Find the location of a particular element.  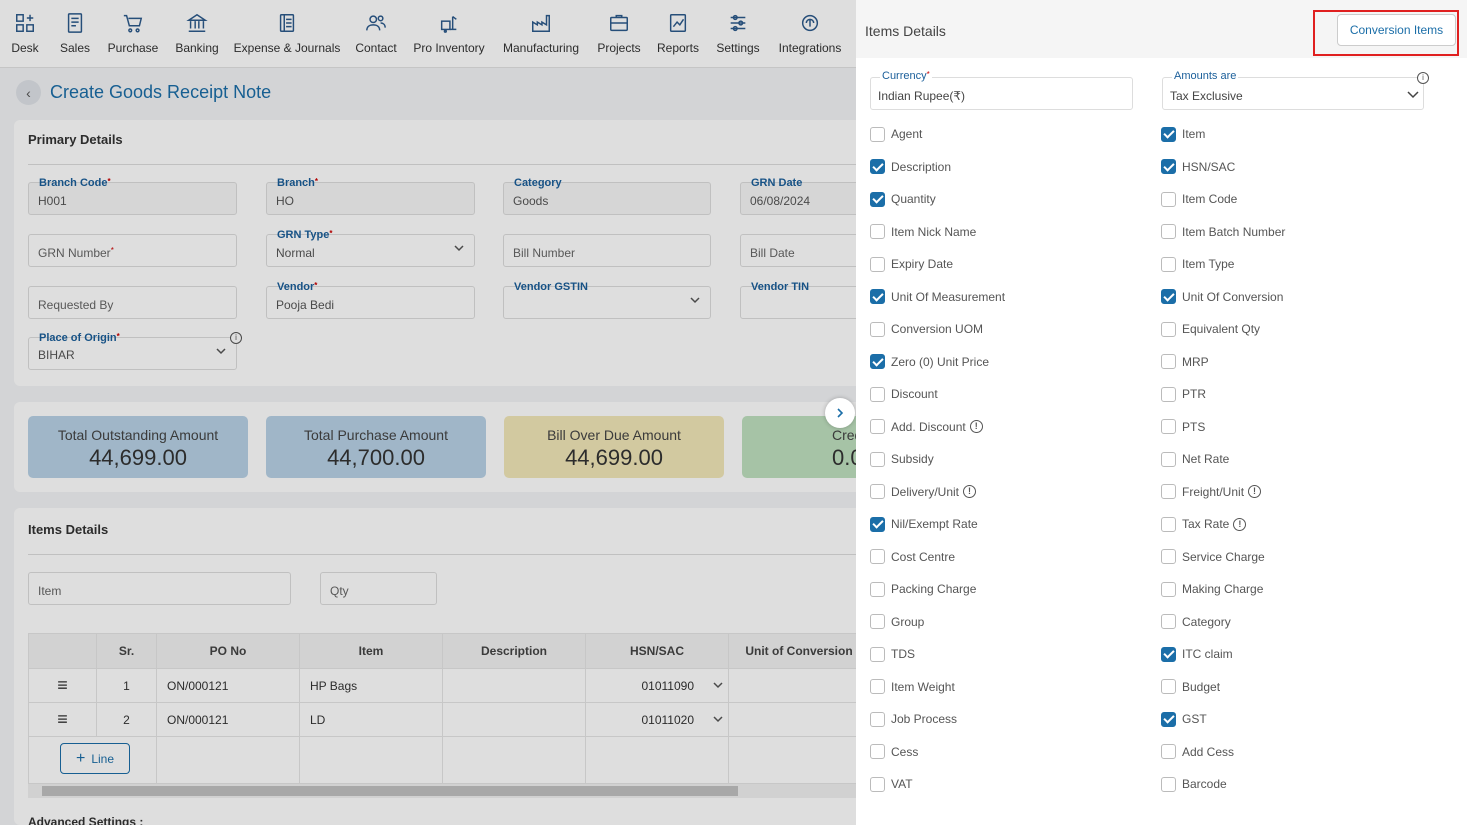

checkbox-item: Item is located at coordinates (1183, 134).